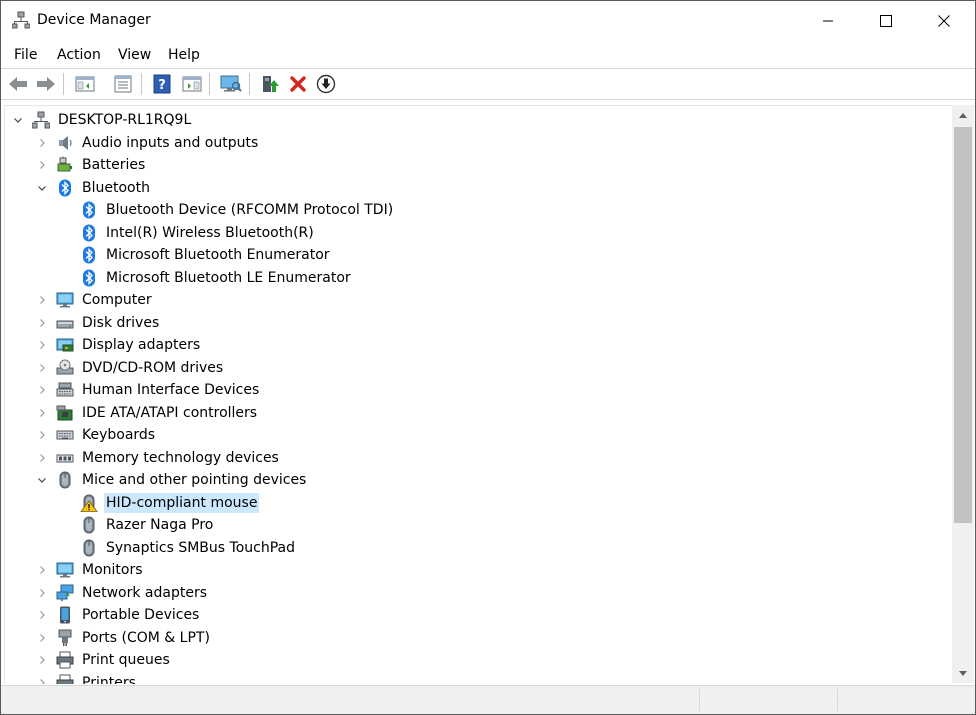 This screenshot has height=715, width=976. What do you see at coordinates (25, 55) in the screenshot?
I see `menu-file: File` at bounding box center [25, 55].